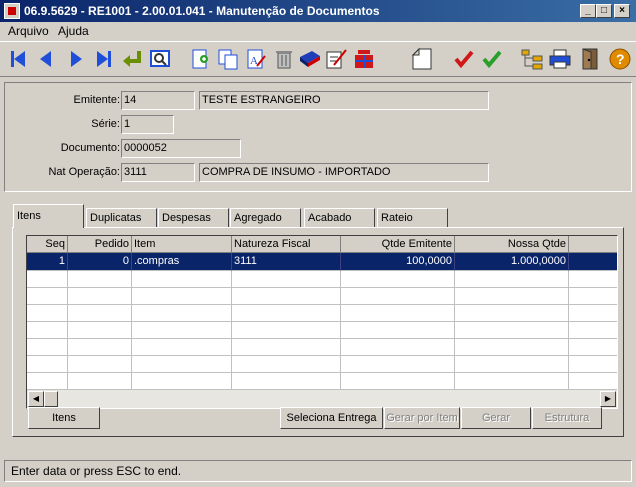 This screenshot has width=636, height=487. Describe the element at coordinates (339, 218) in the screenshot. I see `tab-acabado: Acabado` at that location.